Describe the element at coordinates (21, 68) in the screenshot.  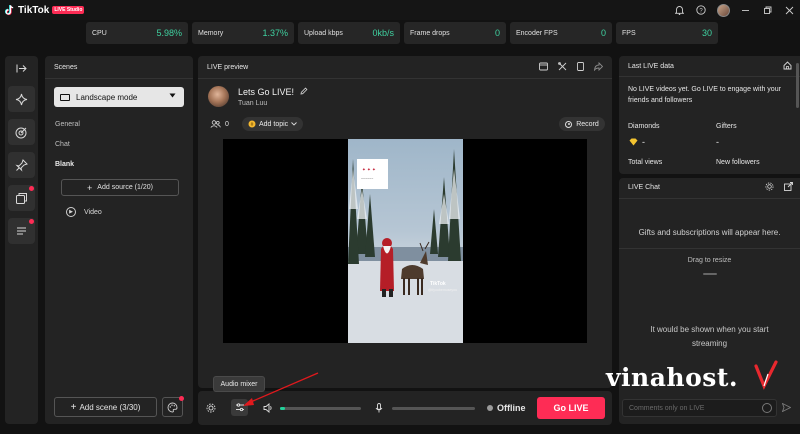
I see `collapse-panel-icon` at that location.